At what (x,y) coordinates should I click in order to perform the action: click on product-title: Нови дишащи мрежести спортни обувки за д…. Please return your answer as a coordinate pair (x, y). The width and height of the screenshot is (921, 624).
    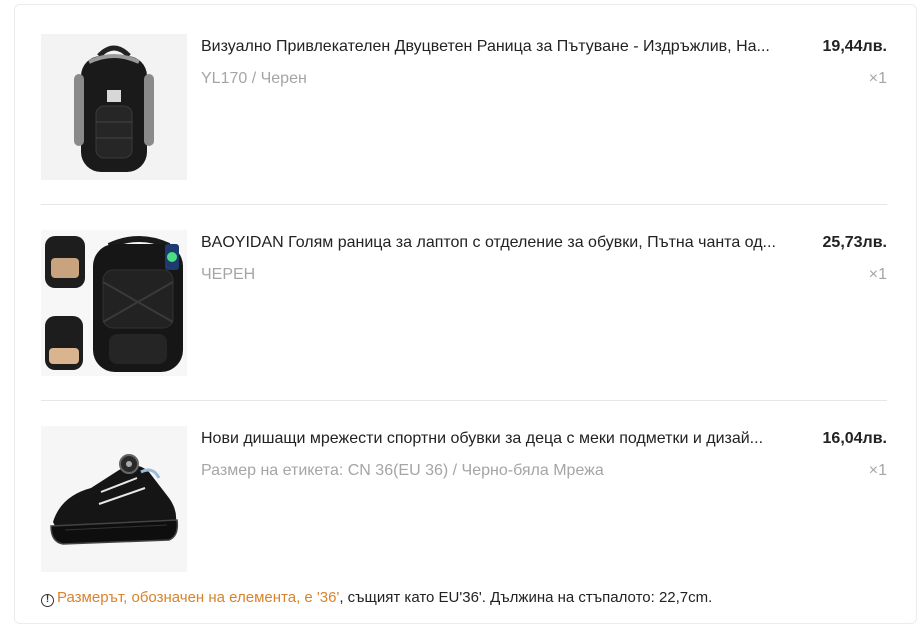
    Looking at the image, I should click on (507, 439).